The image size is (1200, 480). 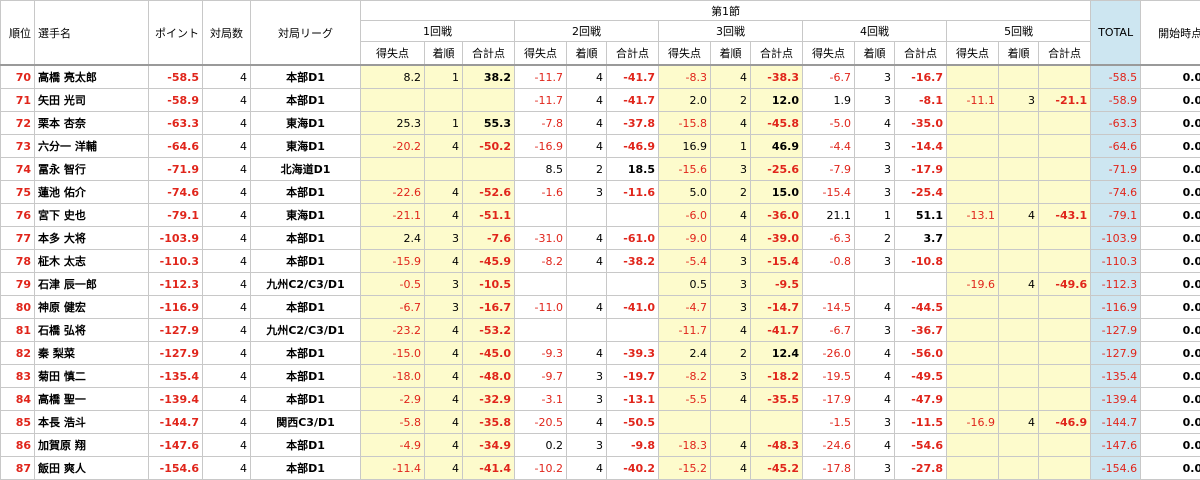 What do you see at coordinates (18, 215) in the screenshot?
I see `rank-cell: 76` at bounding box center [18, 215].